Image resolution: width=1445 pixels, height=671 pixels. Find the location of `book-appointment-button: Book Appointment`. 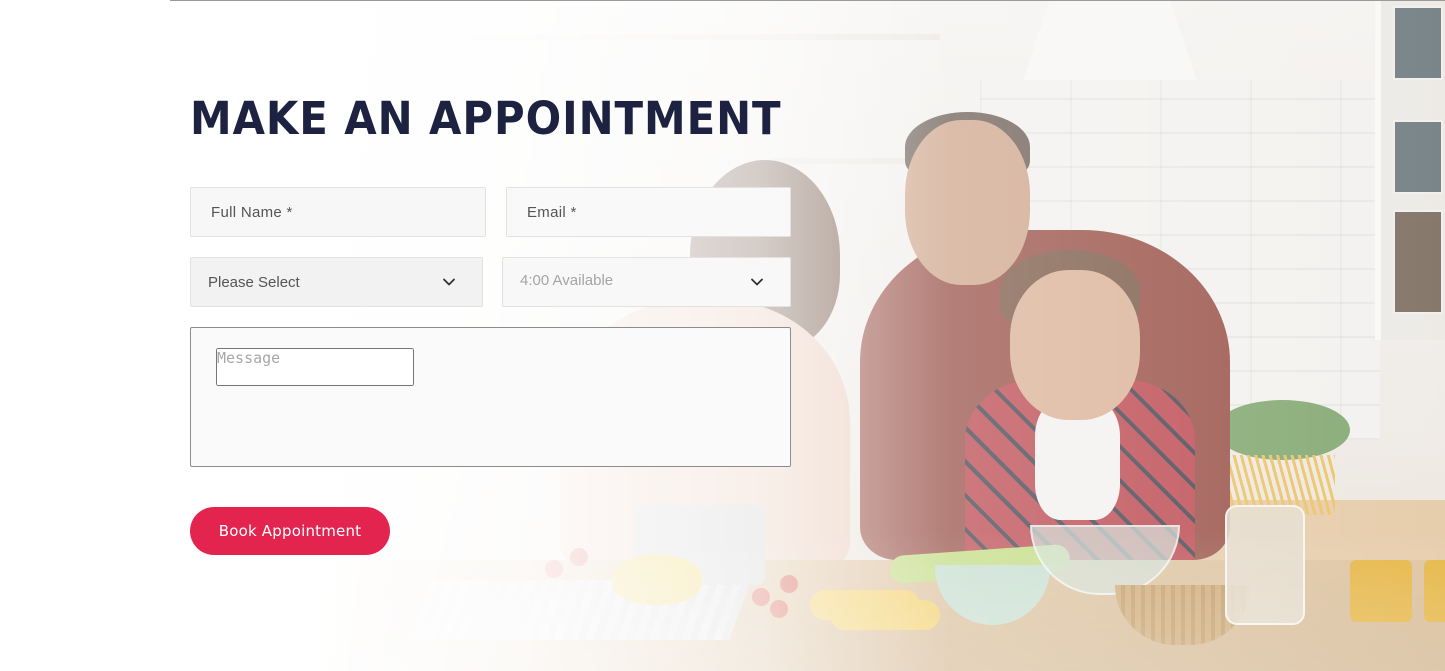

book-appointment-button: Book Appointment is located at coordinates (290, 531).